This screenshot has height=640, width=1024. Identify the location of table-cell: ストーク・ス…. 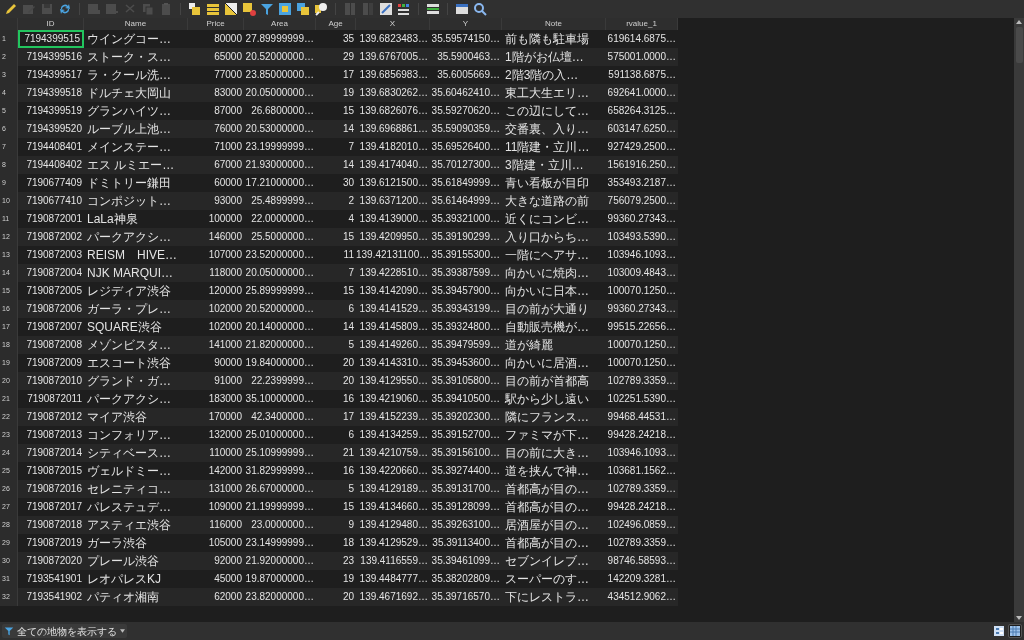
(136, 57).